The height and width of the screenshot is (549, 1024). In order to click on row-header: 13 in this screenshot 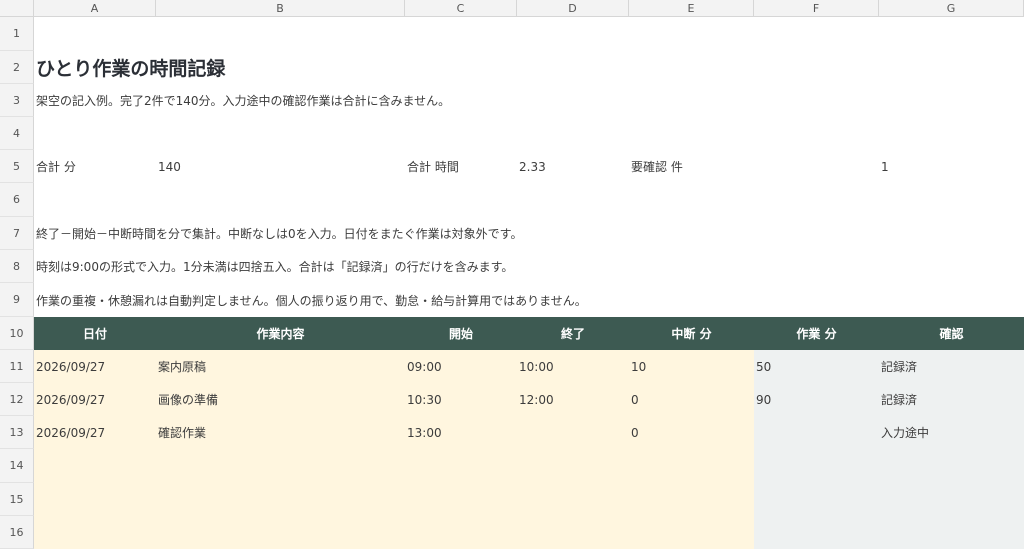, I will do `click(17, 432)`.